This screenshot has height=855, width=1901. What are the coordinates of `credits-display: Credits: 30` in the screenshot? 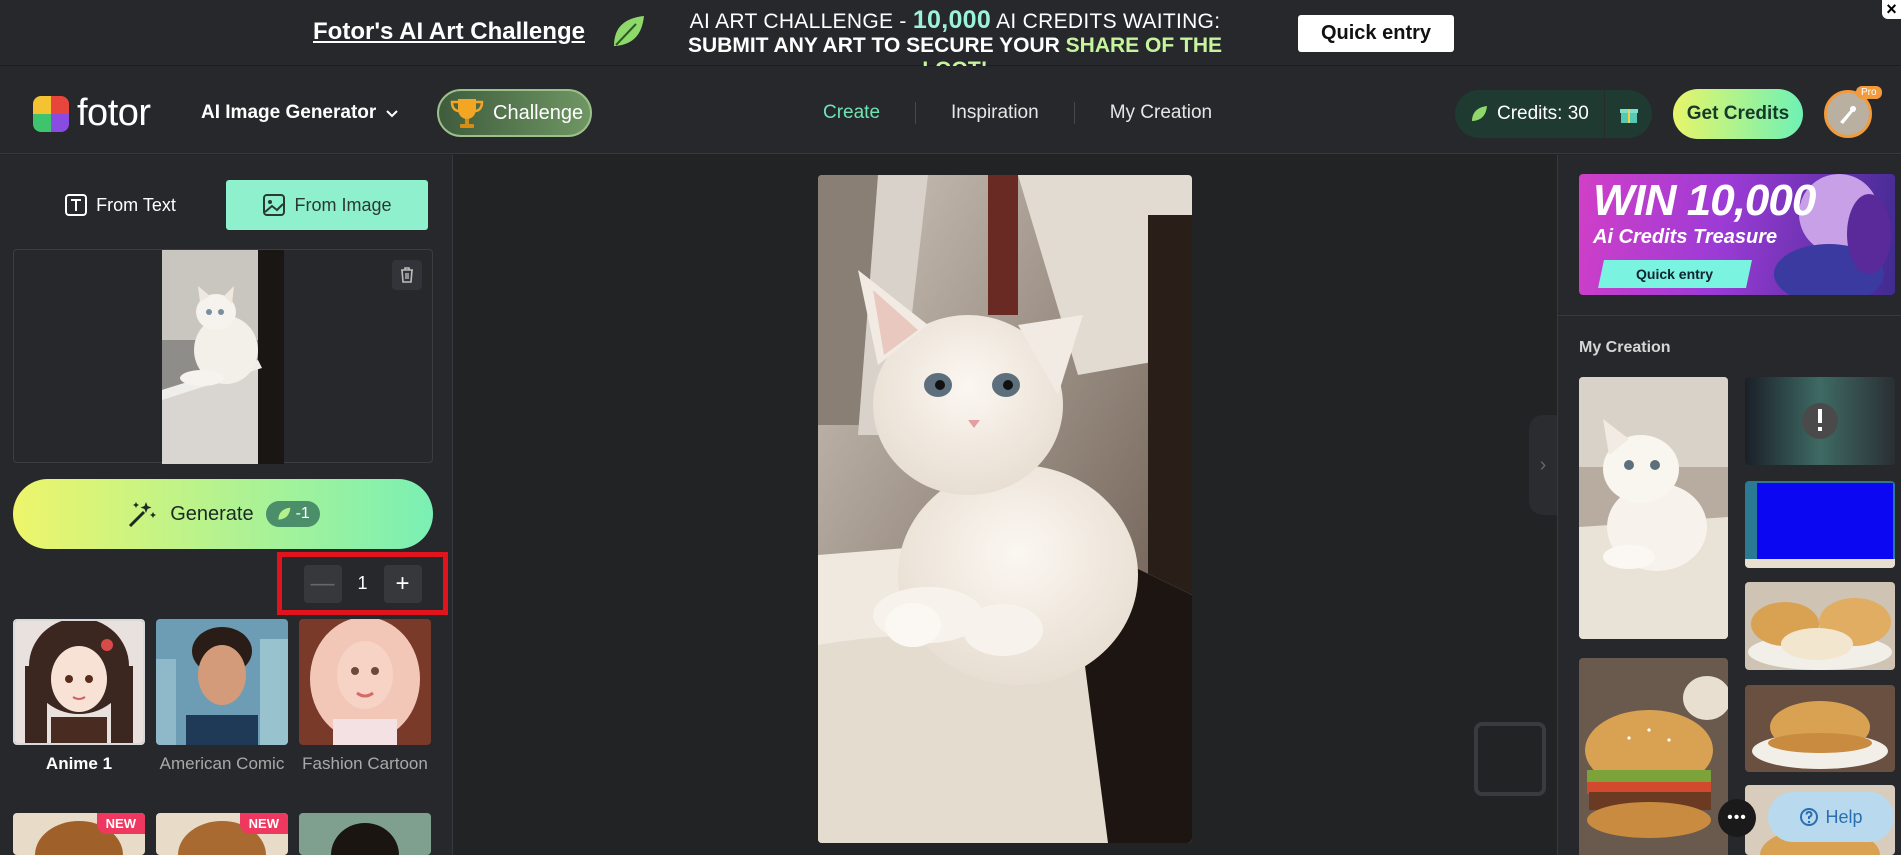 It's located at (1553, 114).